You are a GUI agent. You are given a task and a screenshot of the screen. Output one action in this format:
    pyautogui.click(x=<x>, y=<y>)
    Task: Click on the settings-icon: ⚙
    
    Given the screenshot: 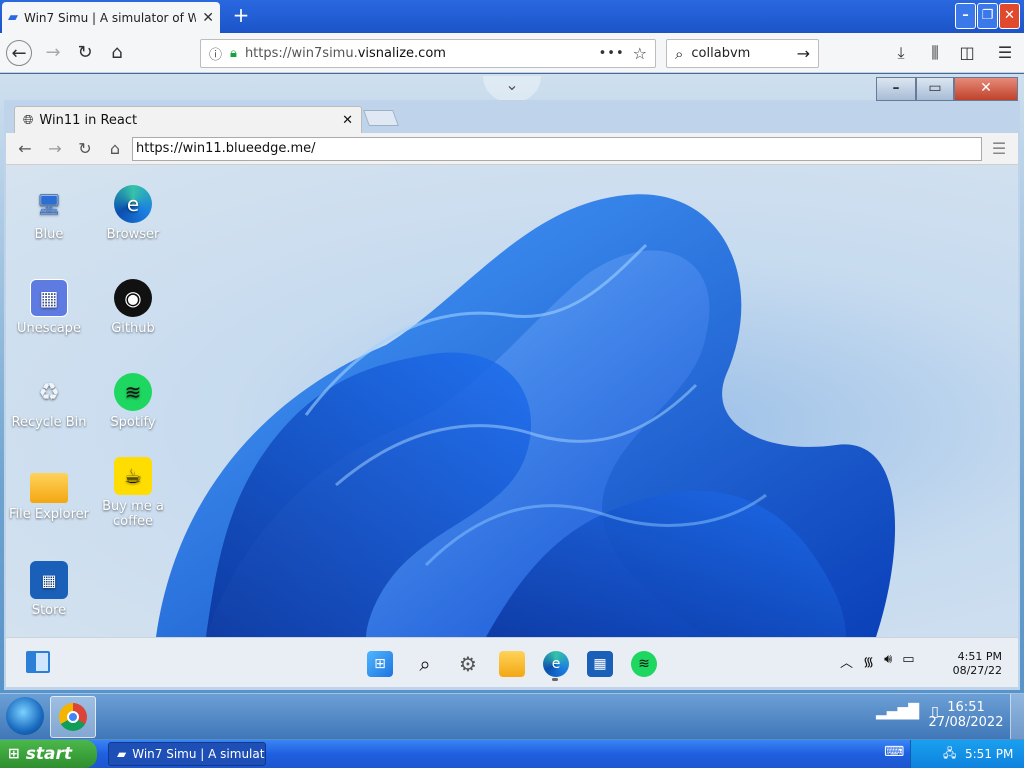 What is the action you would take?
    pyautogui.click(x=468, y=664)
    